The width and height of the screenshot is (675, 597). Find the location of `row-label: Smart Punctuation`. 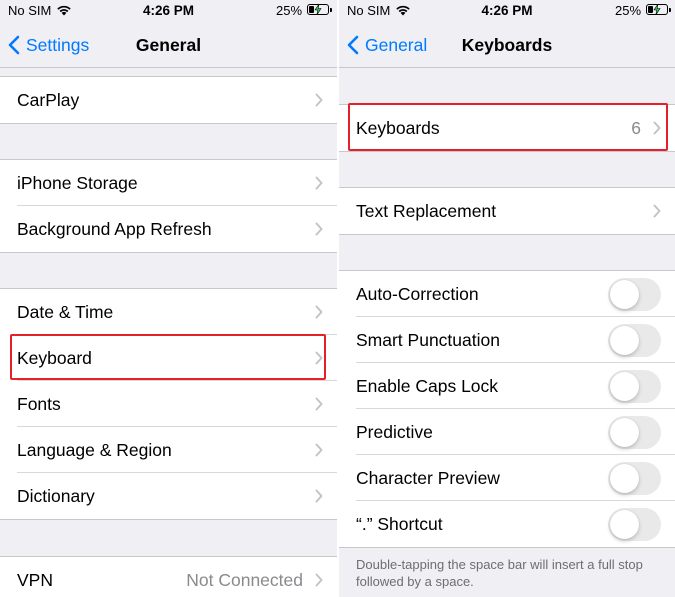

row-label: Smart Punctuation is located at coordinates (428, 339).